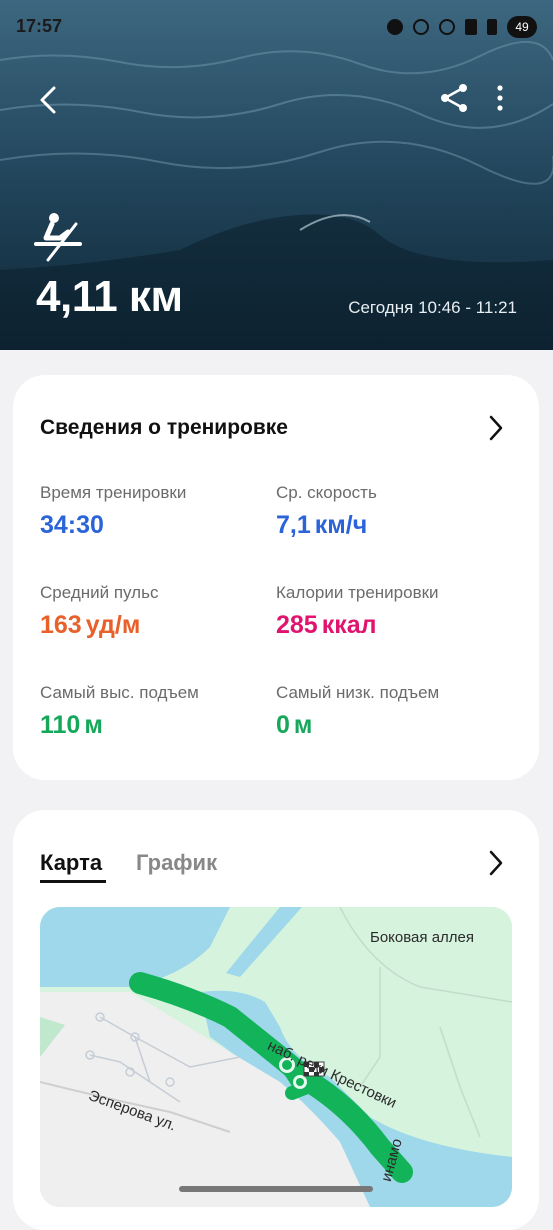 Image resolution: width=553 pixels, height=1230 pixels. I want to click on stat-calories: Калории тренировки 285 ккал, so click(357, 611).